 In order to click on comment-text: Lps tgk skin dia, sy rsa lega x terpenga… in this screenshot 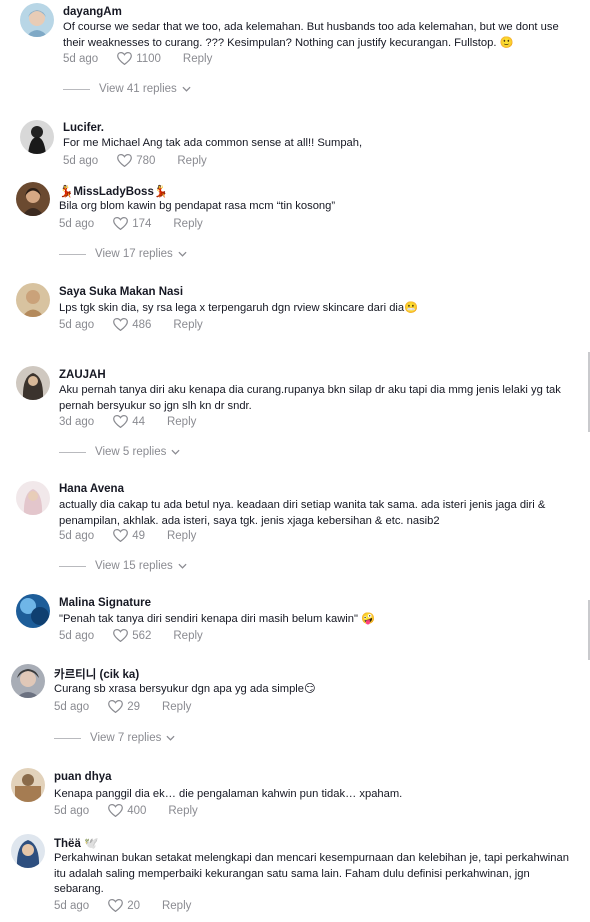, I will do `click(239, 308)`.